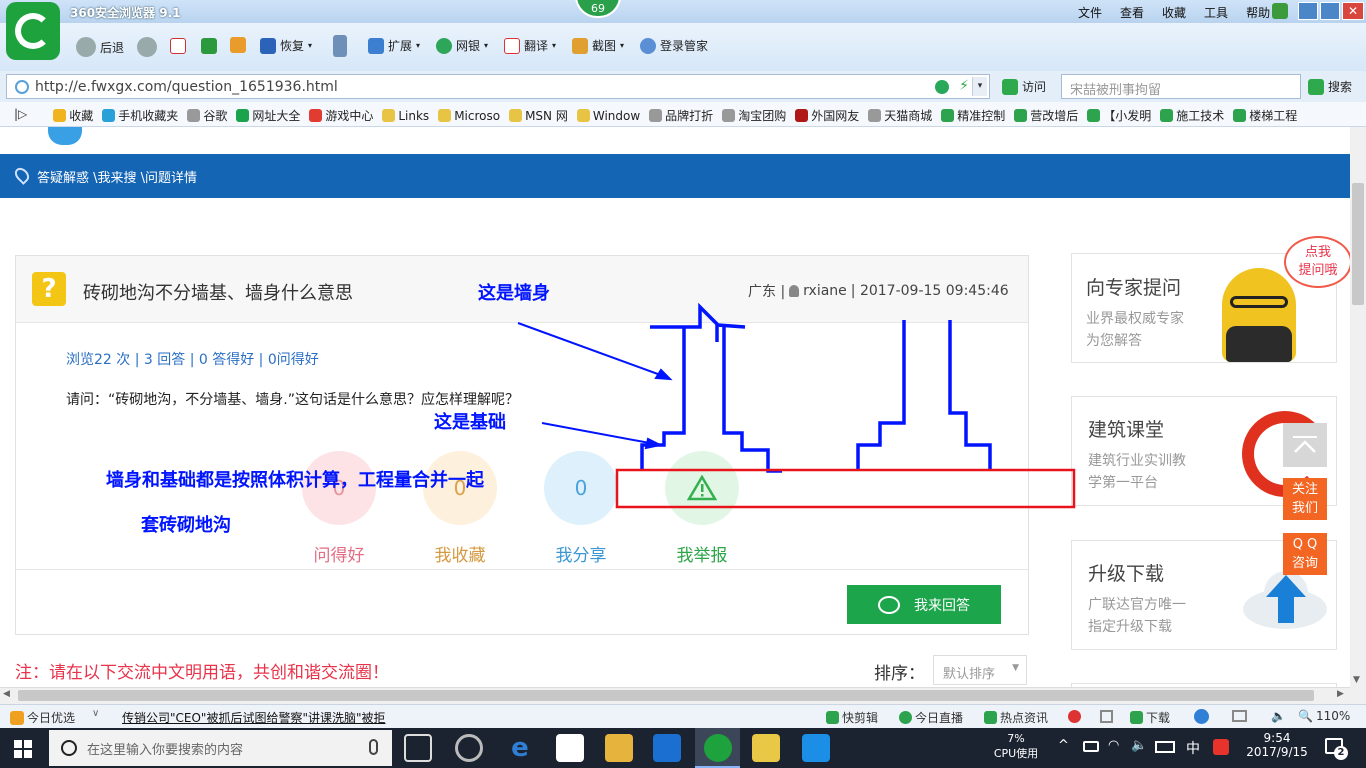 This screenshot has height=768, width=1366. I want to click on address-text: http://e.fwxgx.com/question_1651936.html, so click(186, 87).